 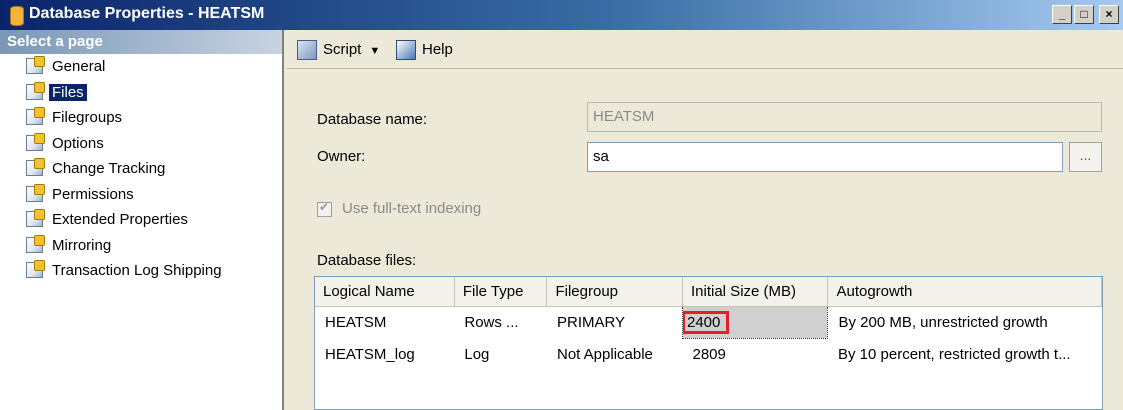 I want to click on sidebar-item-label: Change Tracking, so click(x=109, y=168).